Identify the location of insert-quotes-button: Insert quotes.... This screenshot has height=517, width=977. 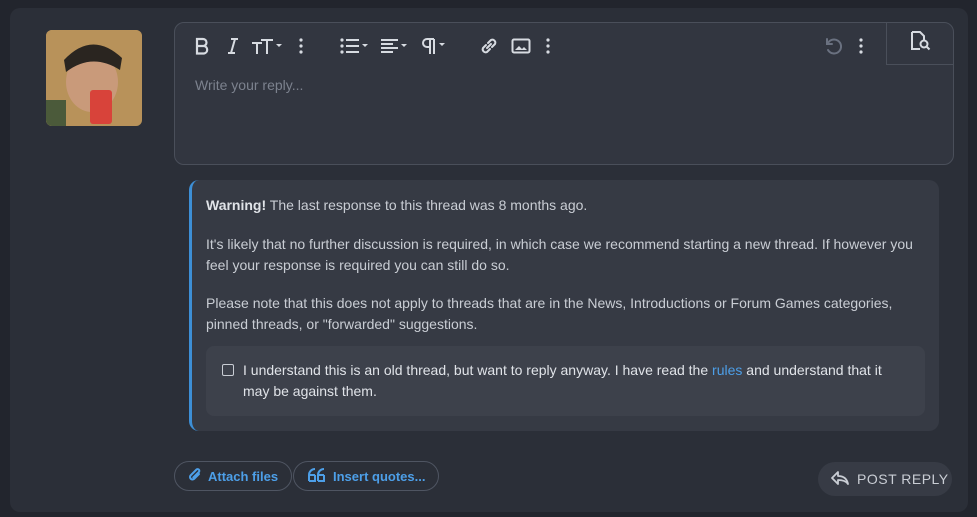
(366, 476).